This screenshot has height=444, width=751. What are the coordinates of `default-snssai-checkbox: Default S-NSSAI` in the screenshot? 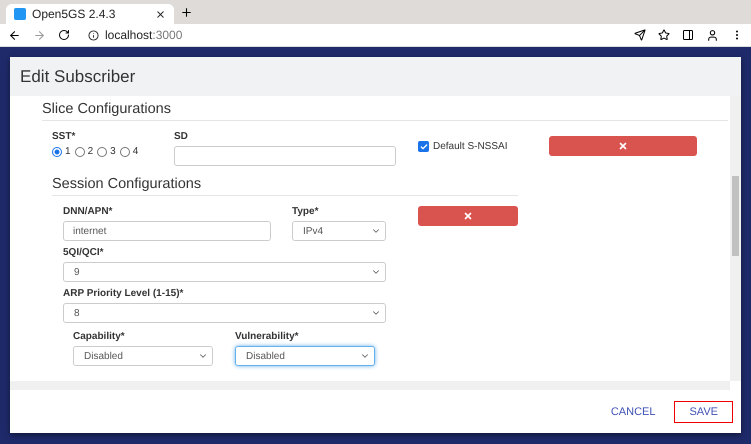 It's located at (483, 146).